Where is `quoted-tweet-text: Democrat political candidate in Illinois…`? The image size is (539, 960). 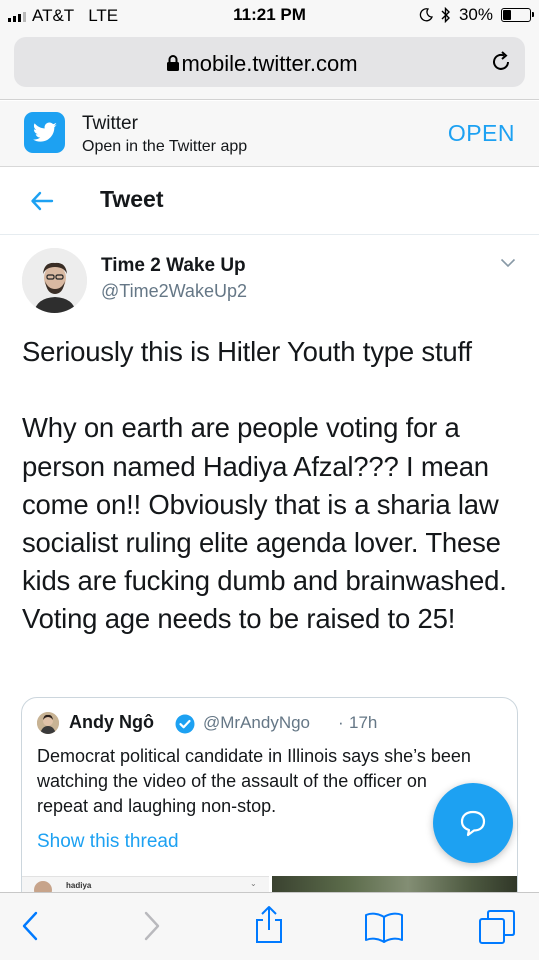
quoted-tweet-text: Democrat political candidate in Illinois… is located at coordinates (254, 781).